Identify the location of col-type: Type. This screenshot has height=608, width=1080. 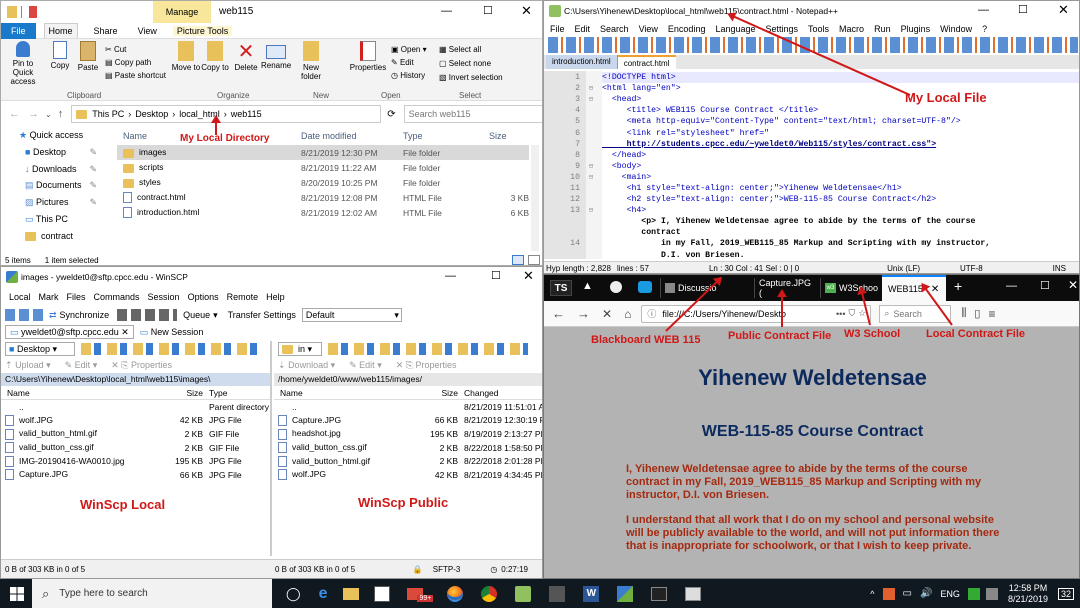
(446, 136).